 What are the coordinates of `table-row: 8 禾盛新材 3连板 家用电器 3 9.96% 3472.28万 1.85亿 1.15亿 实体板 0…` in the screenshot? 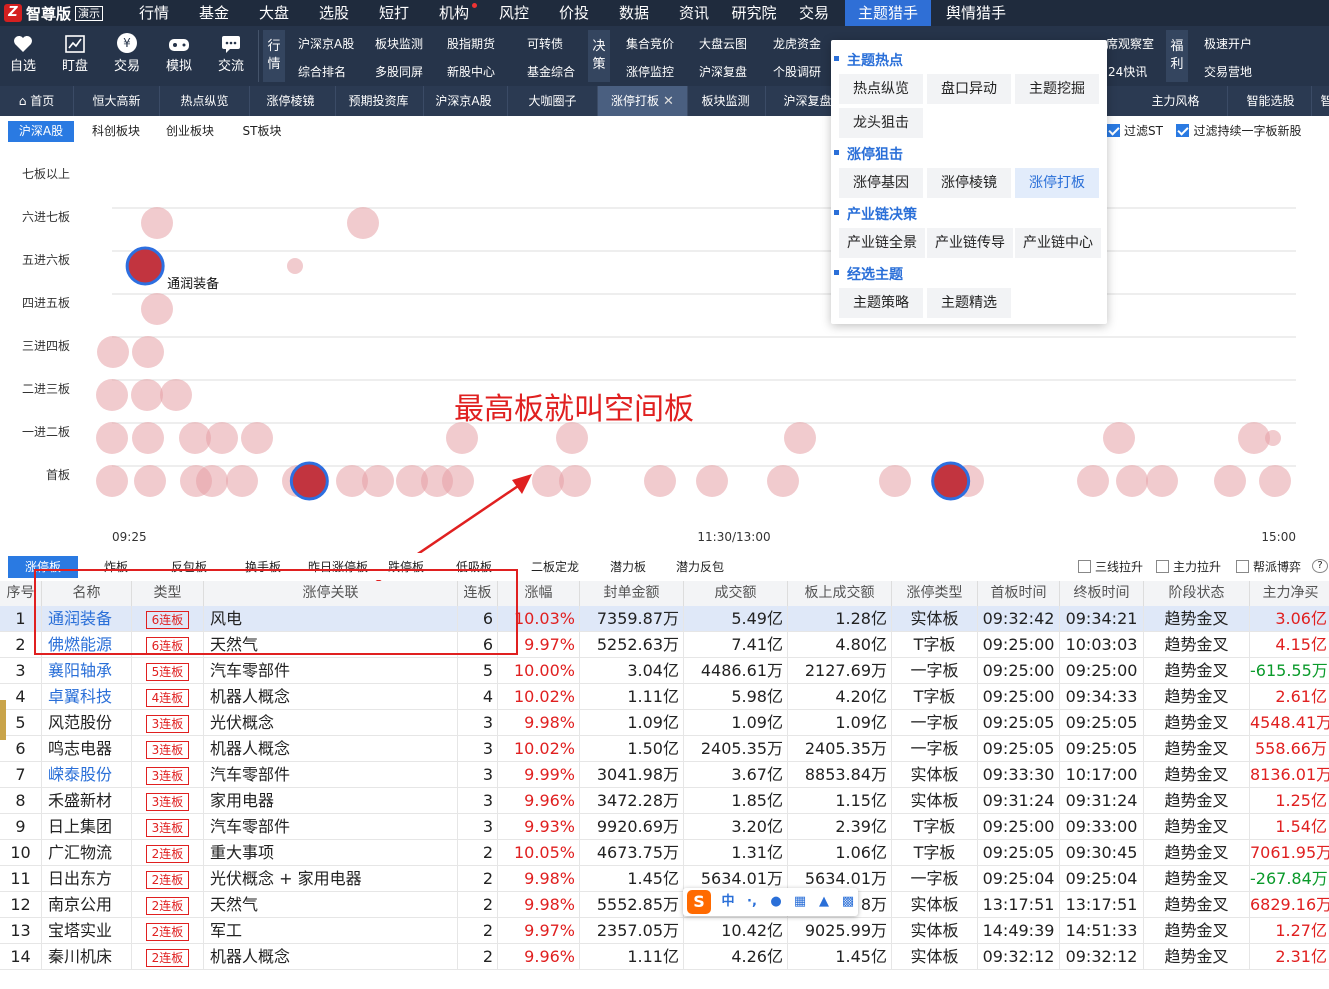 It's located at (664, 801).